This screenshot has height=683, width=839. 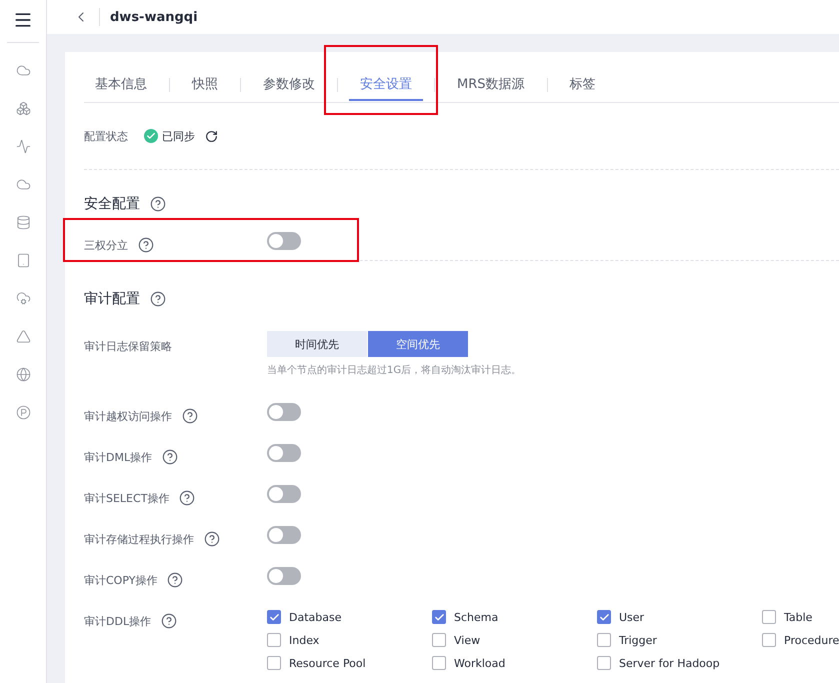 I want to click on tab: 参数修改, so click(x=289, y=88).